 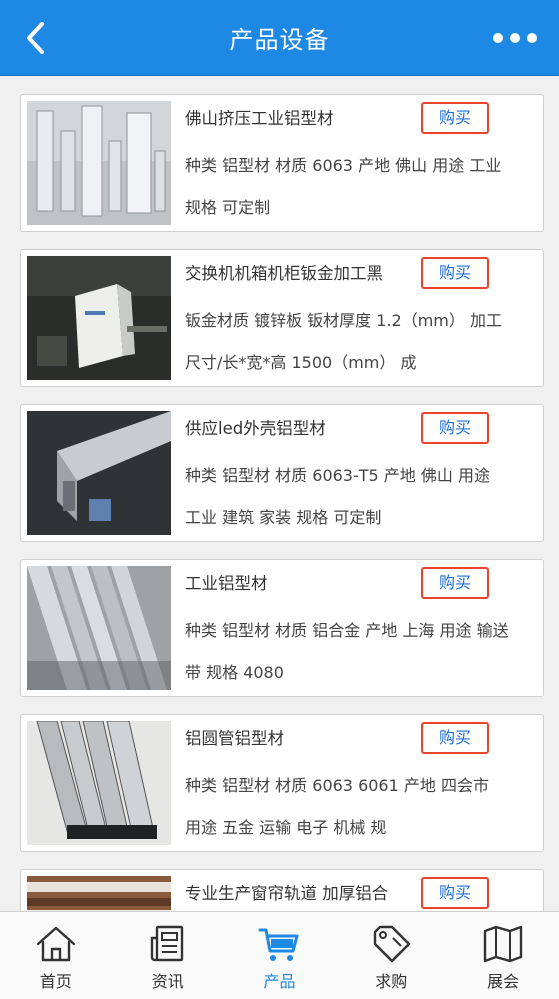 I want to click on product-card: 专业生产窗帘轨道 加厚铝合 购买, so click(x=282, y=890).